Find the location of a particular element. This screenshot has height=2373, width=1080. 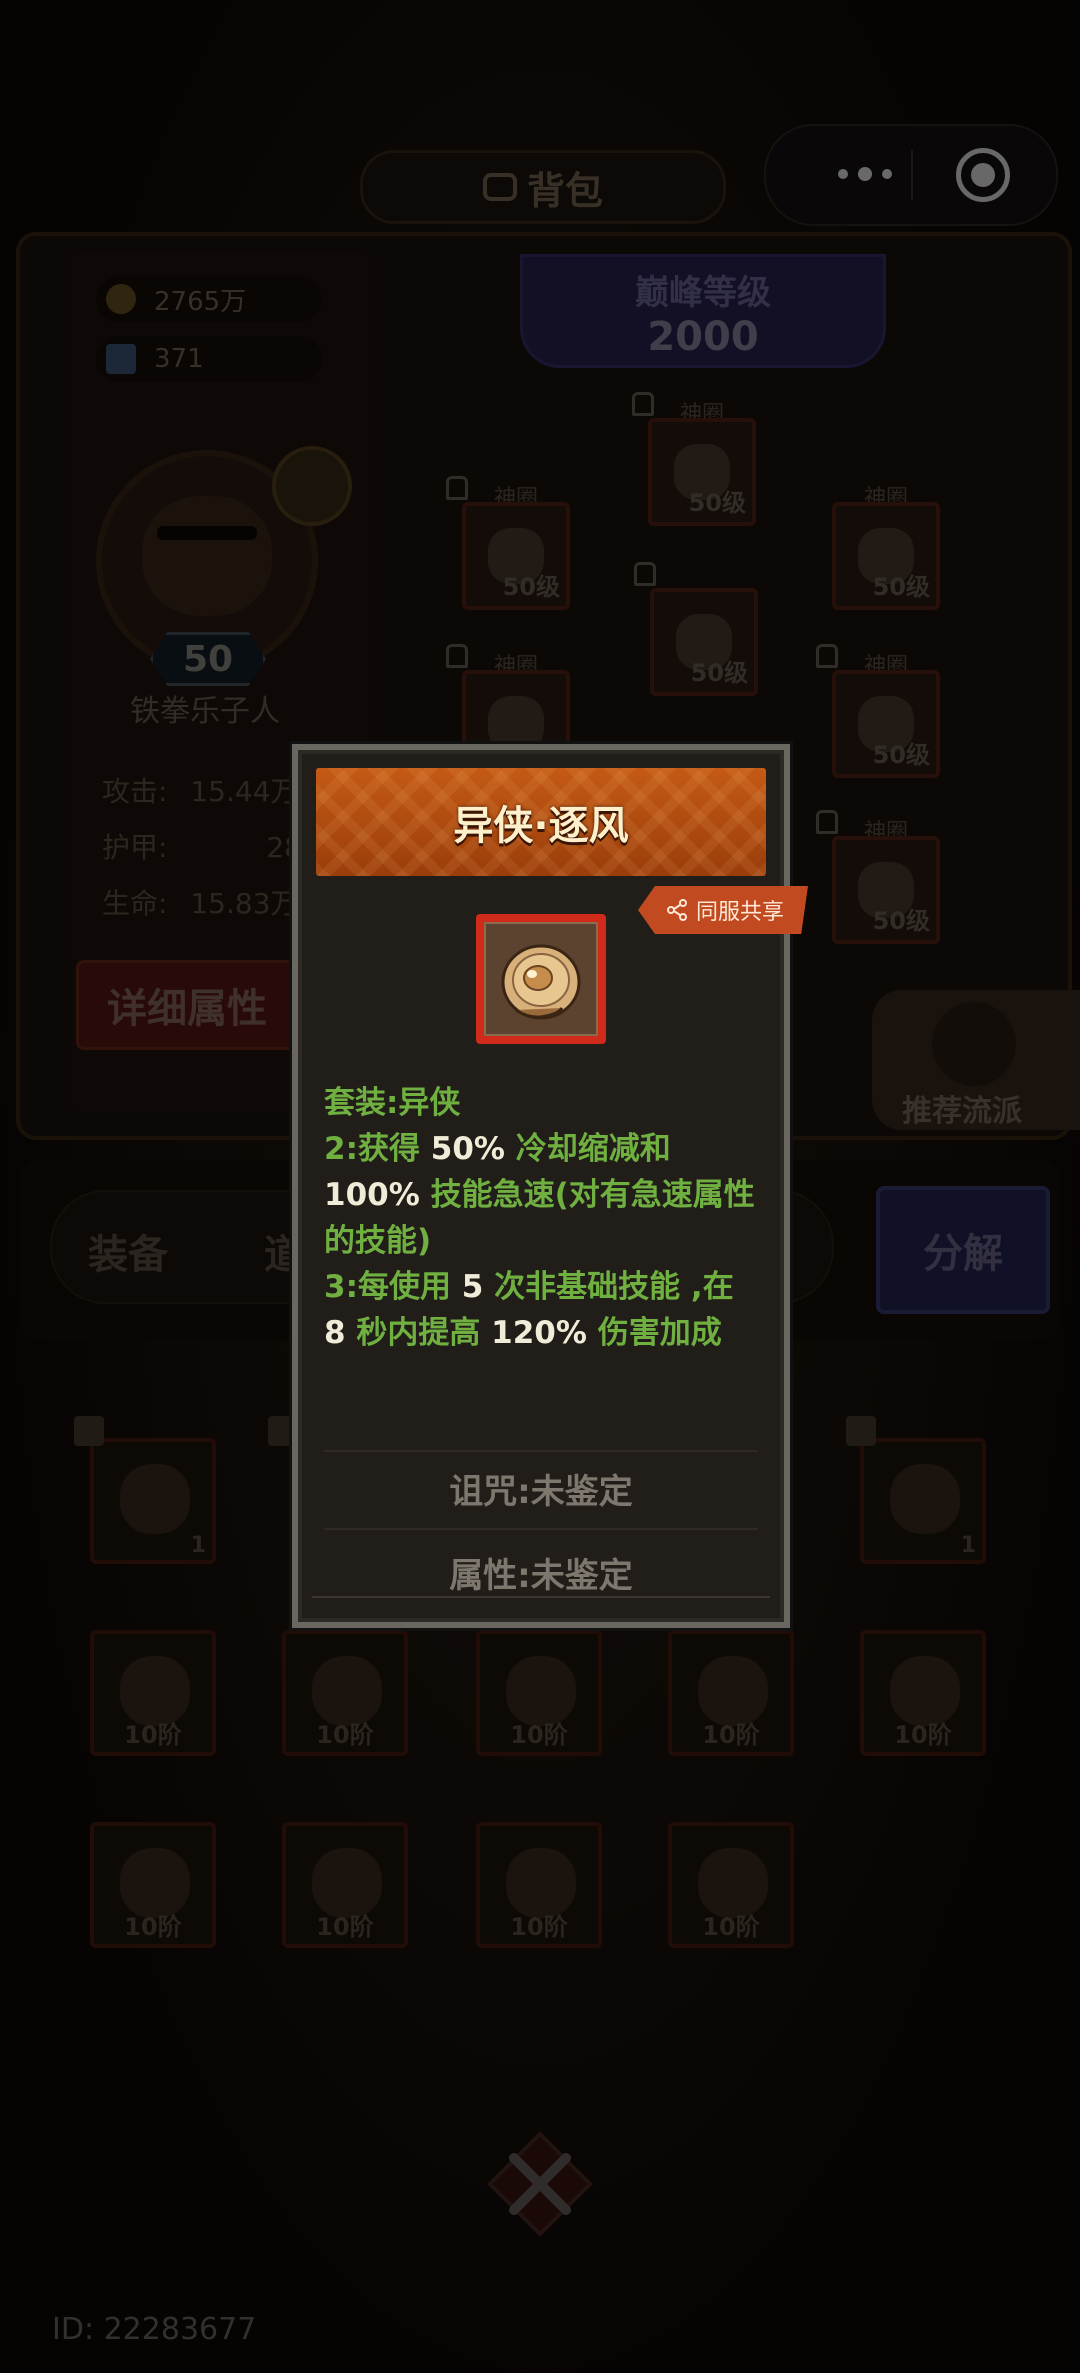

effect-text: 秒内提高 is located at coordinates (418, 1333).